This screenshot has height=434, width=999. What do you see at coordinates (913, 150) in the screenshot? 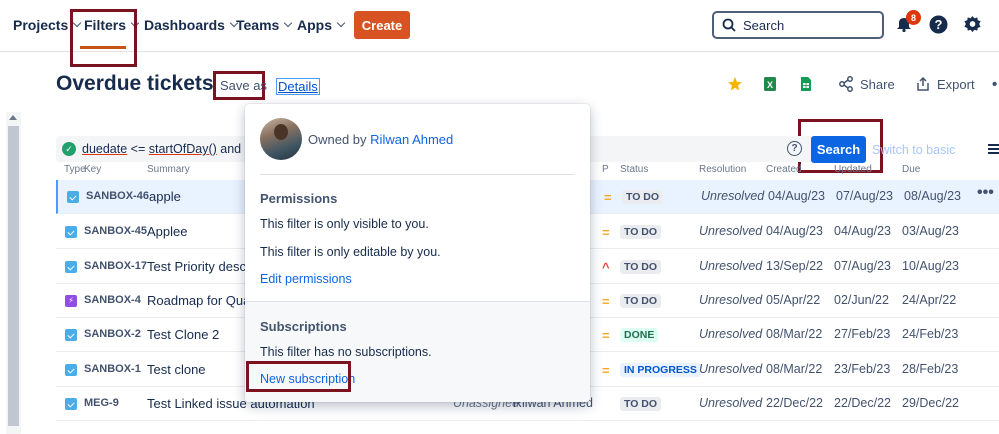
I see `switch-to-basic-link: Switch to basic` at bounding box center [913, 150].